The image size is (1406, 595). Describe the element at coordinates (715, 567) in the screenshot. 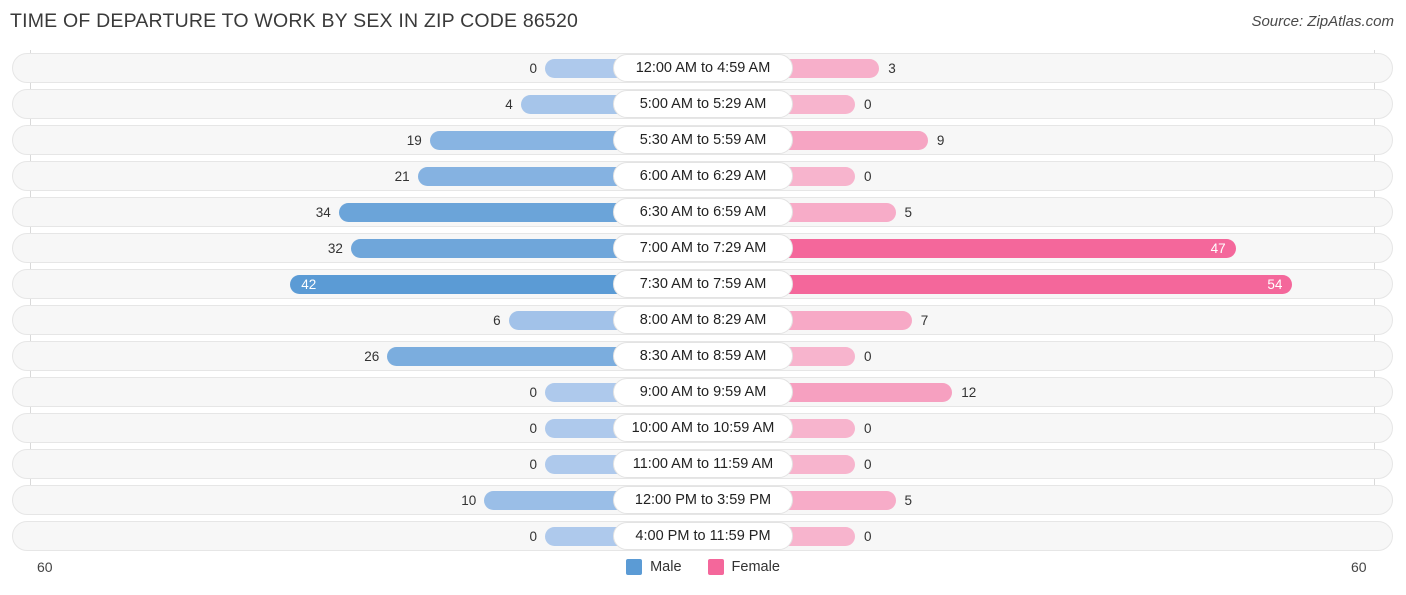

I see `legend-swatch-female-icon` at that location.